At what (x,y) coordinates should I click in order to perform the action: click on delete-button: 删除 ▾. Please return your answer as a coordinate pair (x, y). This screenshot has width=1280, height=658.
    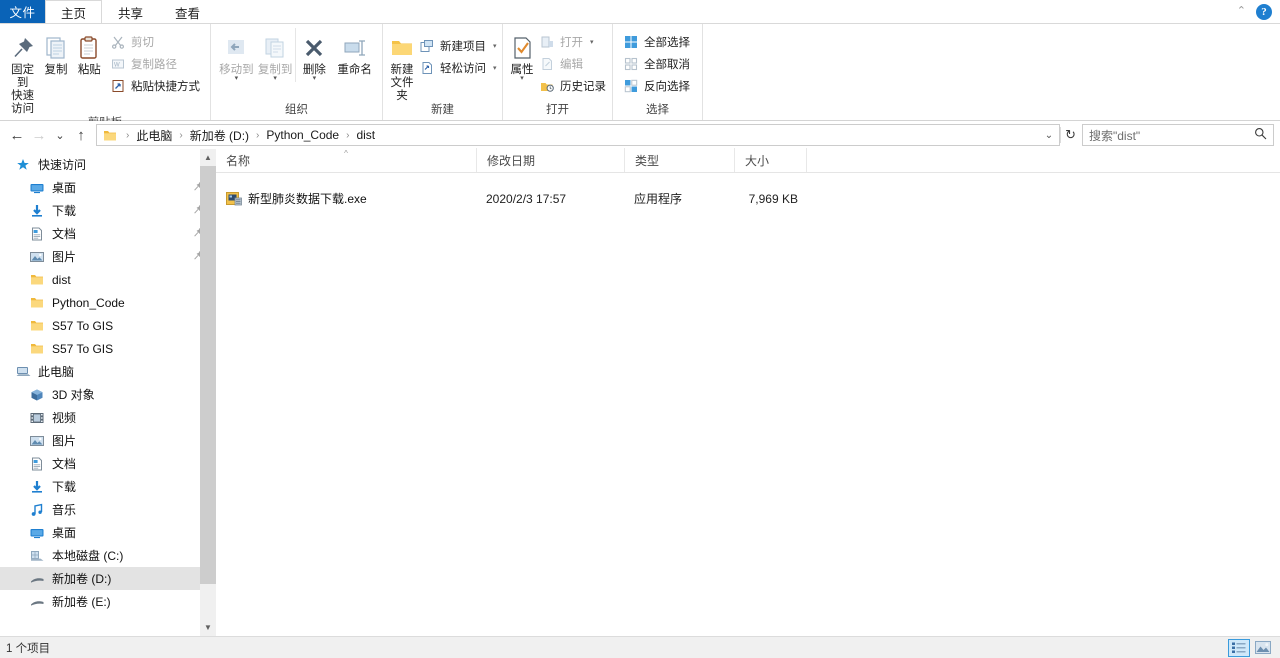
    Looking at the image, I should click on (314, 55).